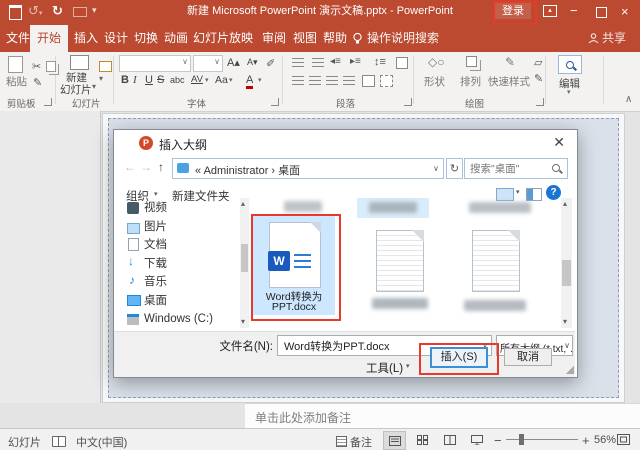  What do you see at coordinates (15, 64) in the screenshot?
I see `paste-icon` at bounding box center [15, 64].